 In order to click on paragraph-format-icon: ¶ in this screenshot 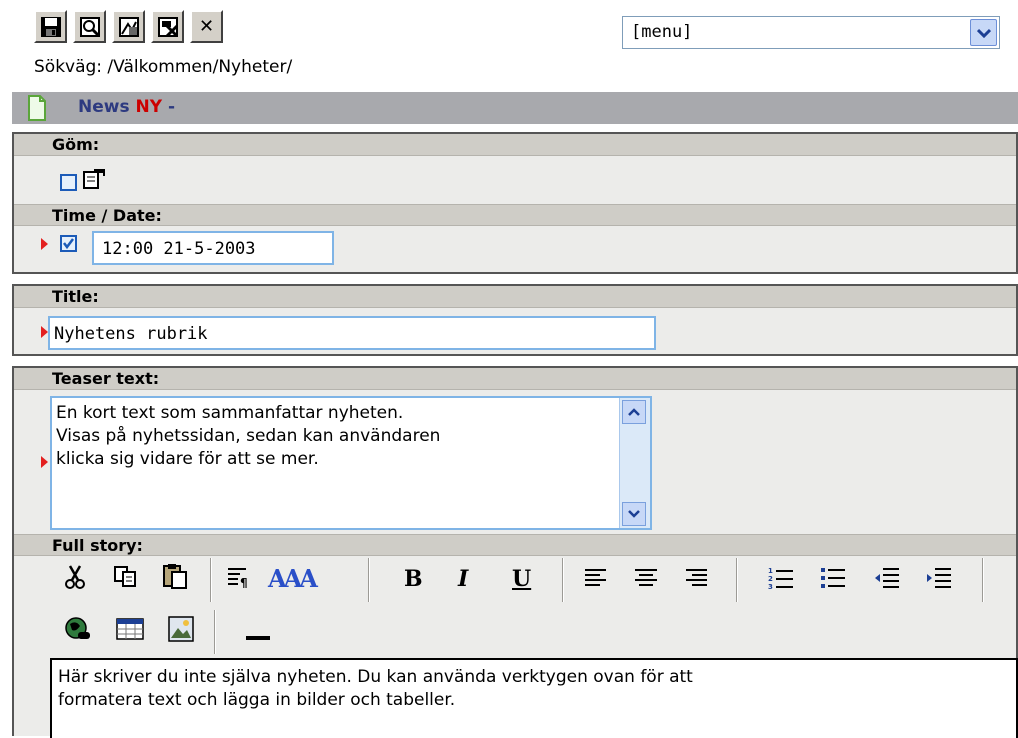, I will do `click(238, 579)`.